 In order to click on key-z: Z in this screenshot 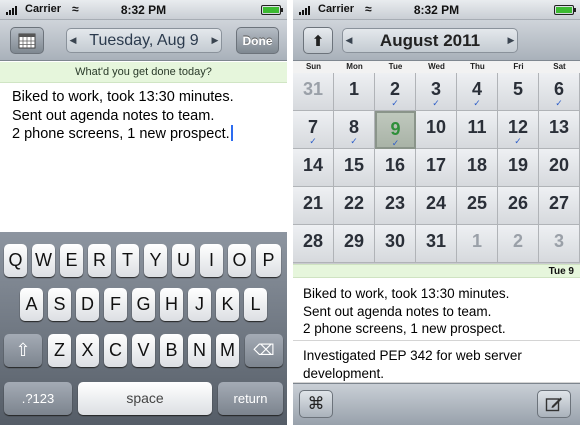, I will do `click(59, 350)`.